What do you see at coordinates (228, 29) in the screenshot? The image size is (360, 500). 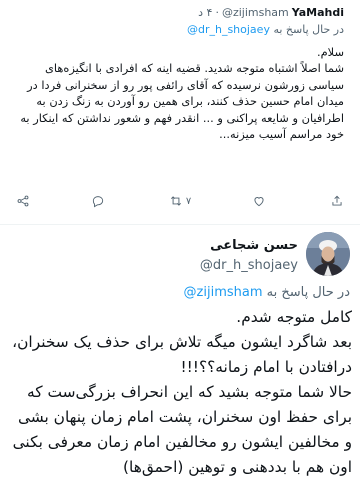 I see `replying-to-handle-link: @dr_h_shojaey` at bounding box center [228, 29].